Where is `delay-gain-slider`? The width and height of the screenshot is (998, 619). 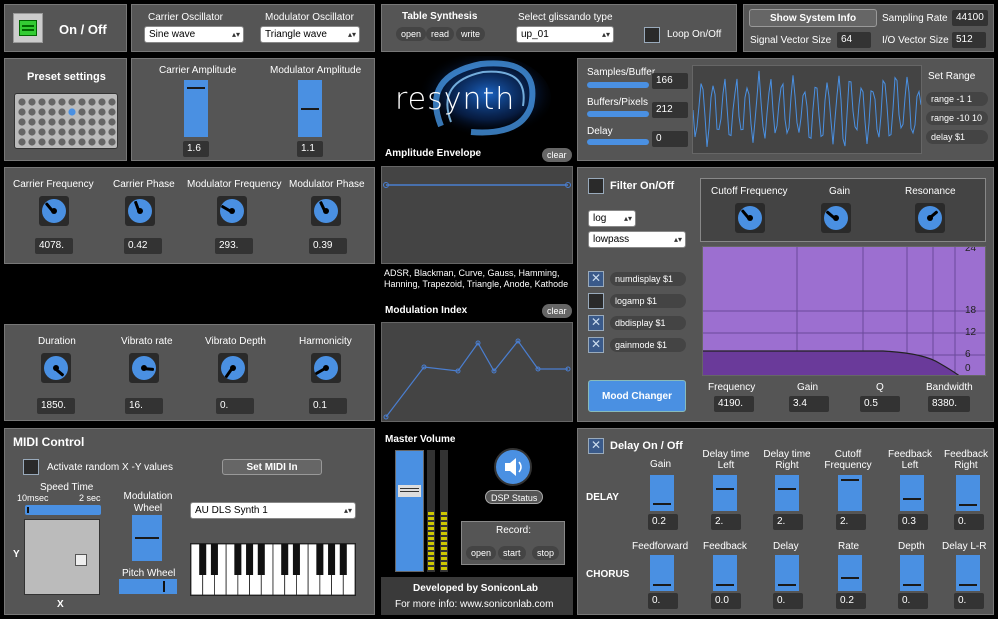
delay-gain-slider is located at coordinates (662, 493).